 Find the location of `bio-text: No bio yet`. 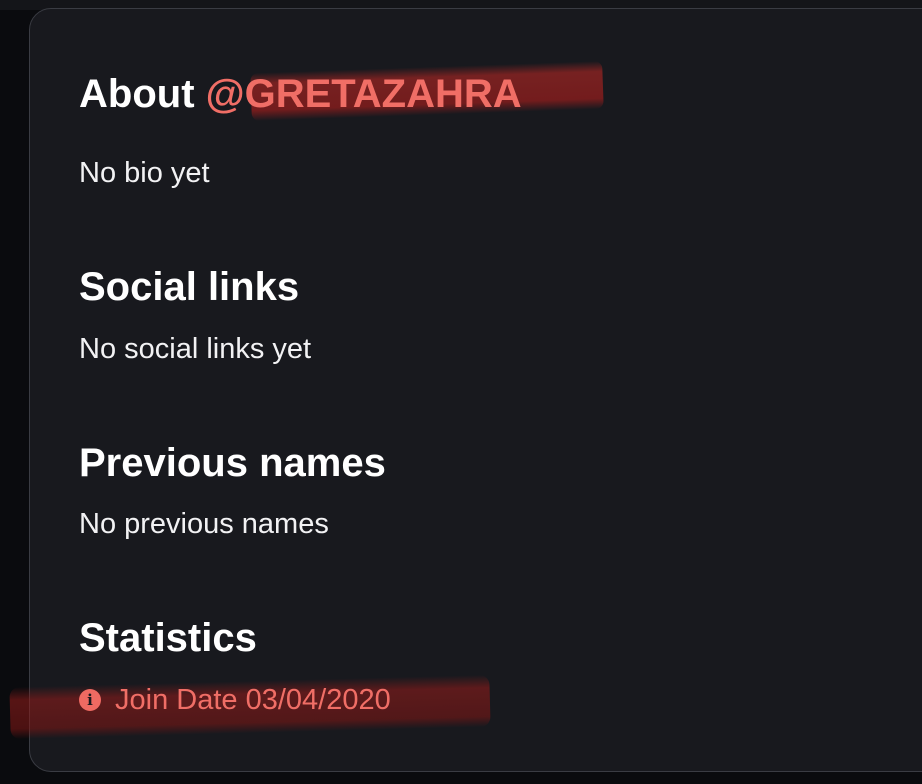

bio-text: No bio yet is located at coordinates (144, 173).